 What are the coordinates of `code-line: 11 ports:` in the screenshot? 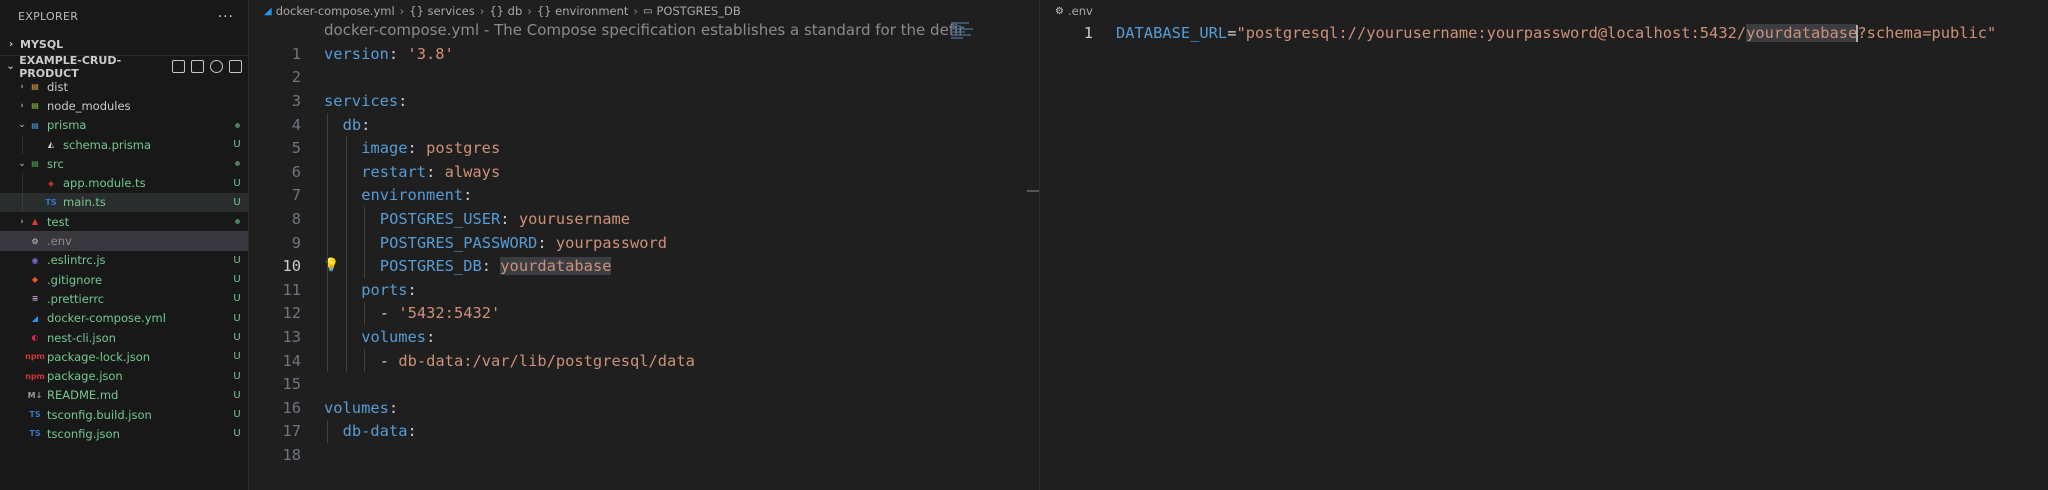 It's located at (644, 289).